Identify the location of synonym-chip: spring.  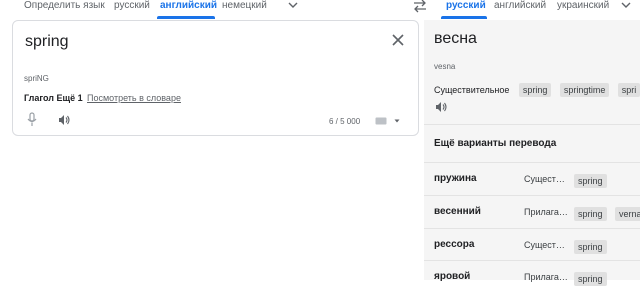
(535, 90).